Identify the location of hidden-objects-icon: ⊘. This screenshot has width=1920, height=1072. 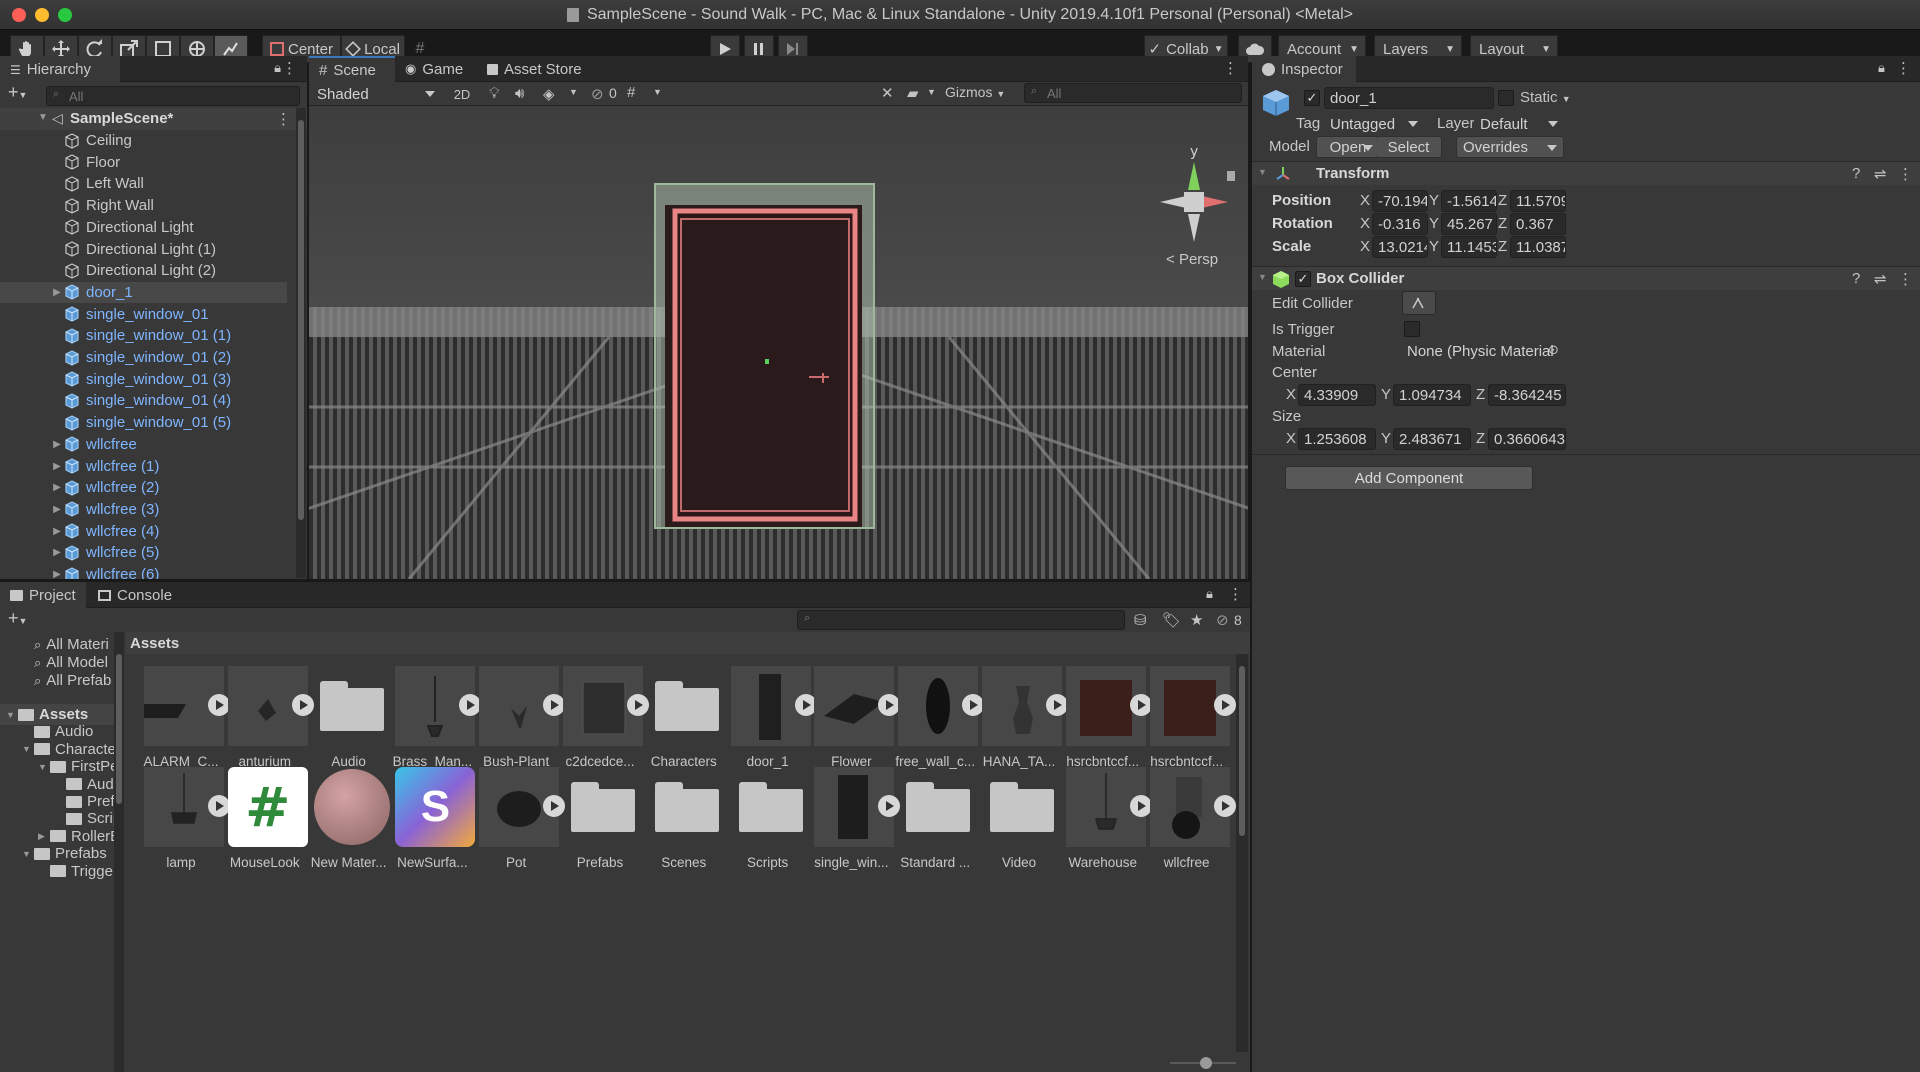
(597, 94).